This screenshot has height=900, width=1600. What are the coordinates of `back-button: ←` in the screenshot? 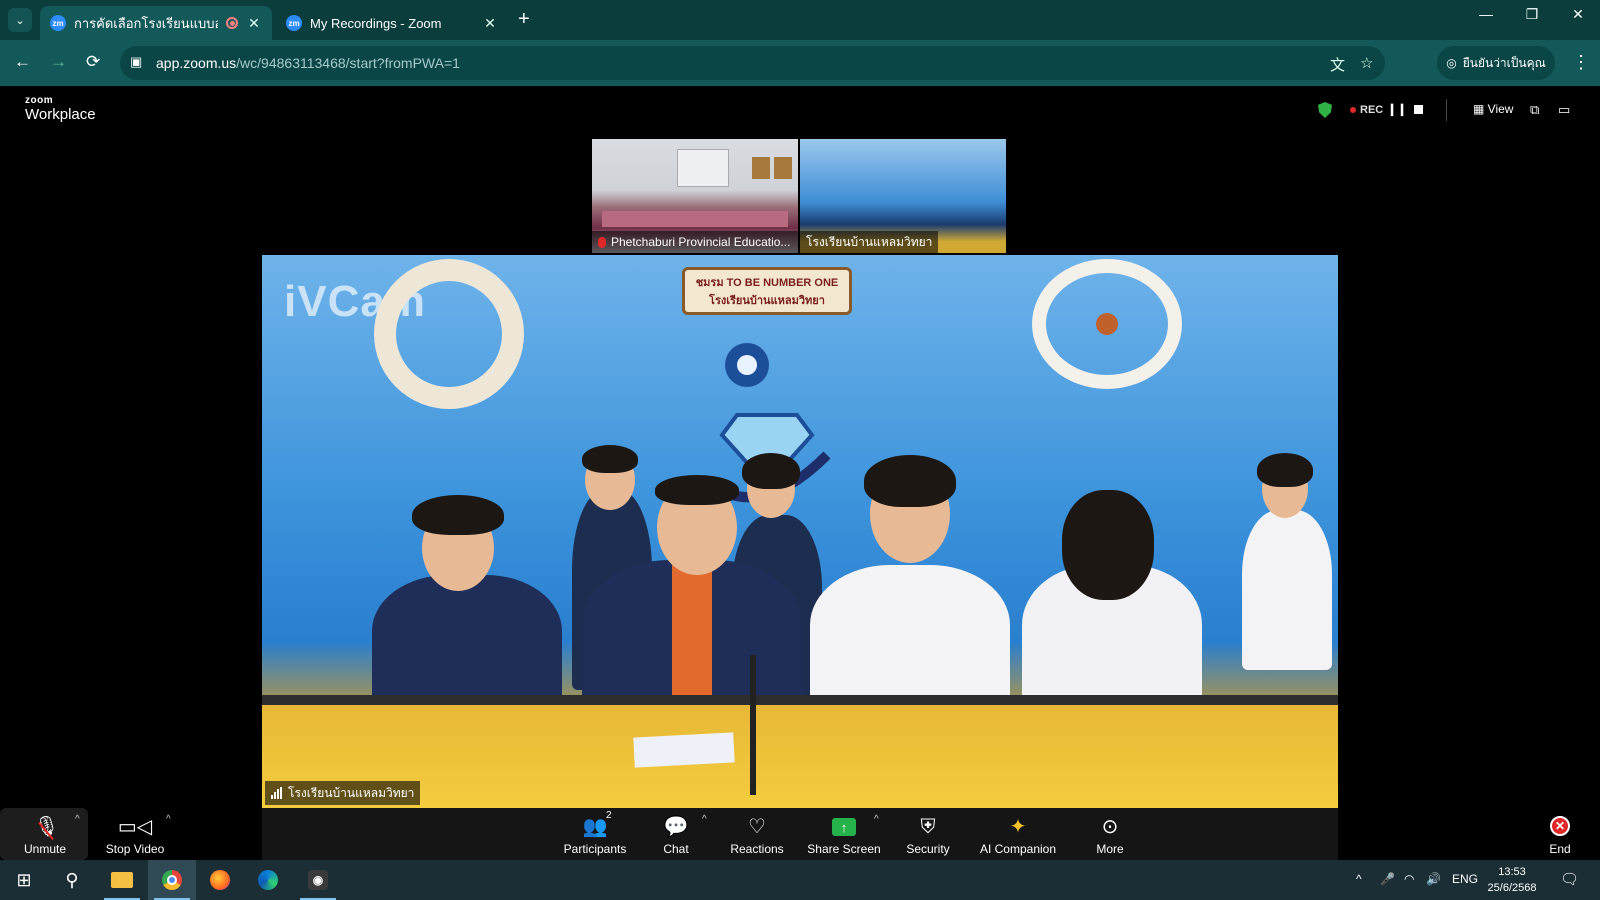 It's located at (22, 62).